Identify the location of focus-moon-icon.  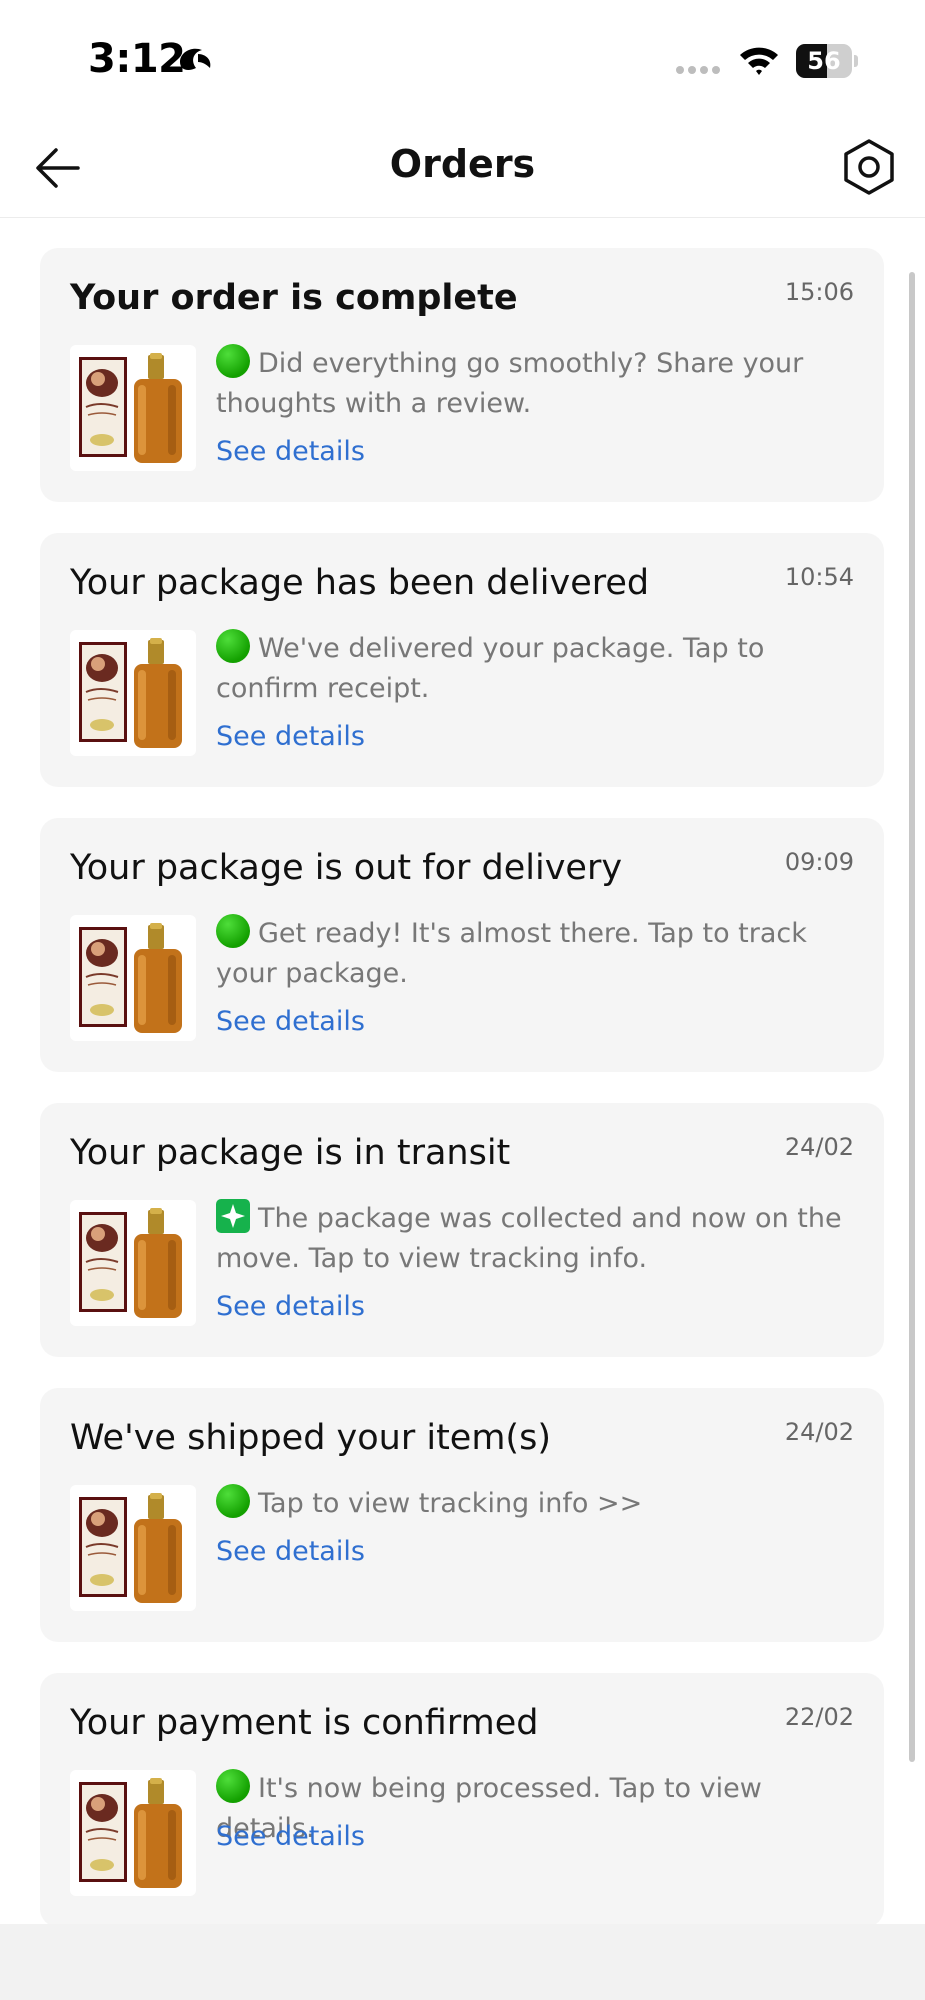
(195, 59).